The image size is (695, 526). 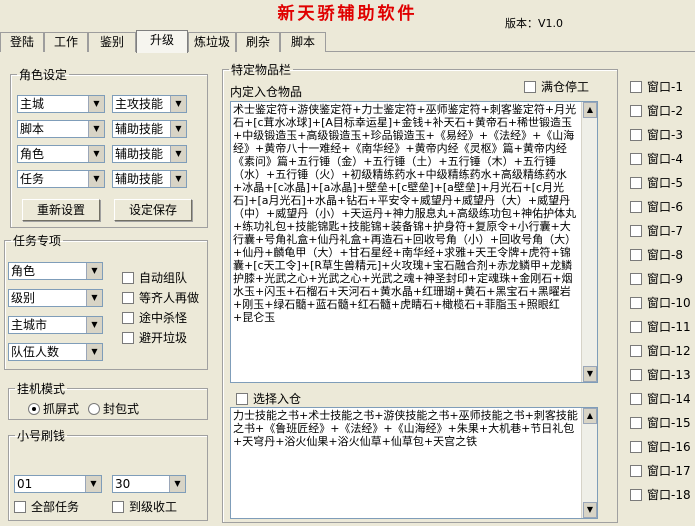 What do you see at coordinates (660, 399) in the screenshot?
I see `window-checkbox-14: 窗口-14` at bounding box center [660, 399].